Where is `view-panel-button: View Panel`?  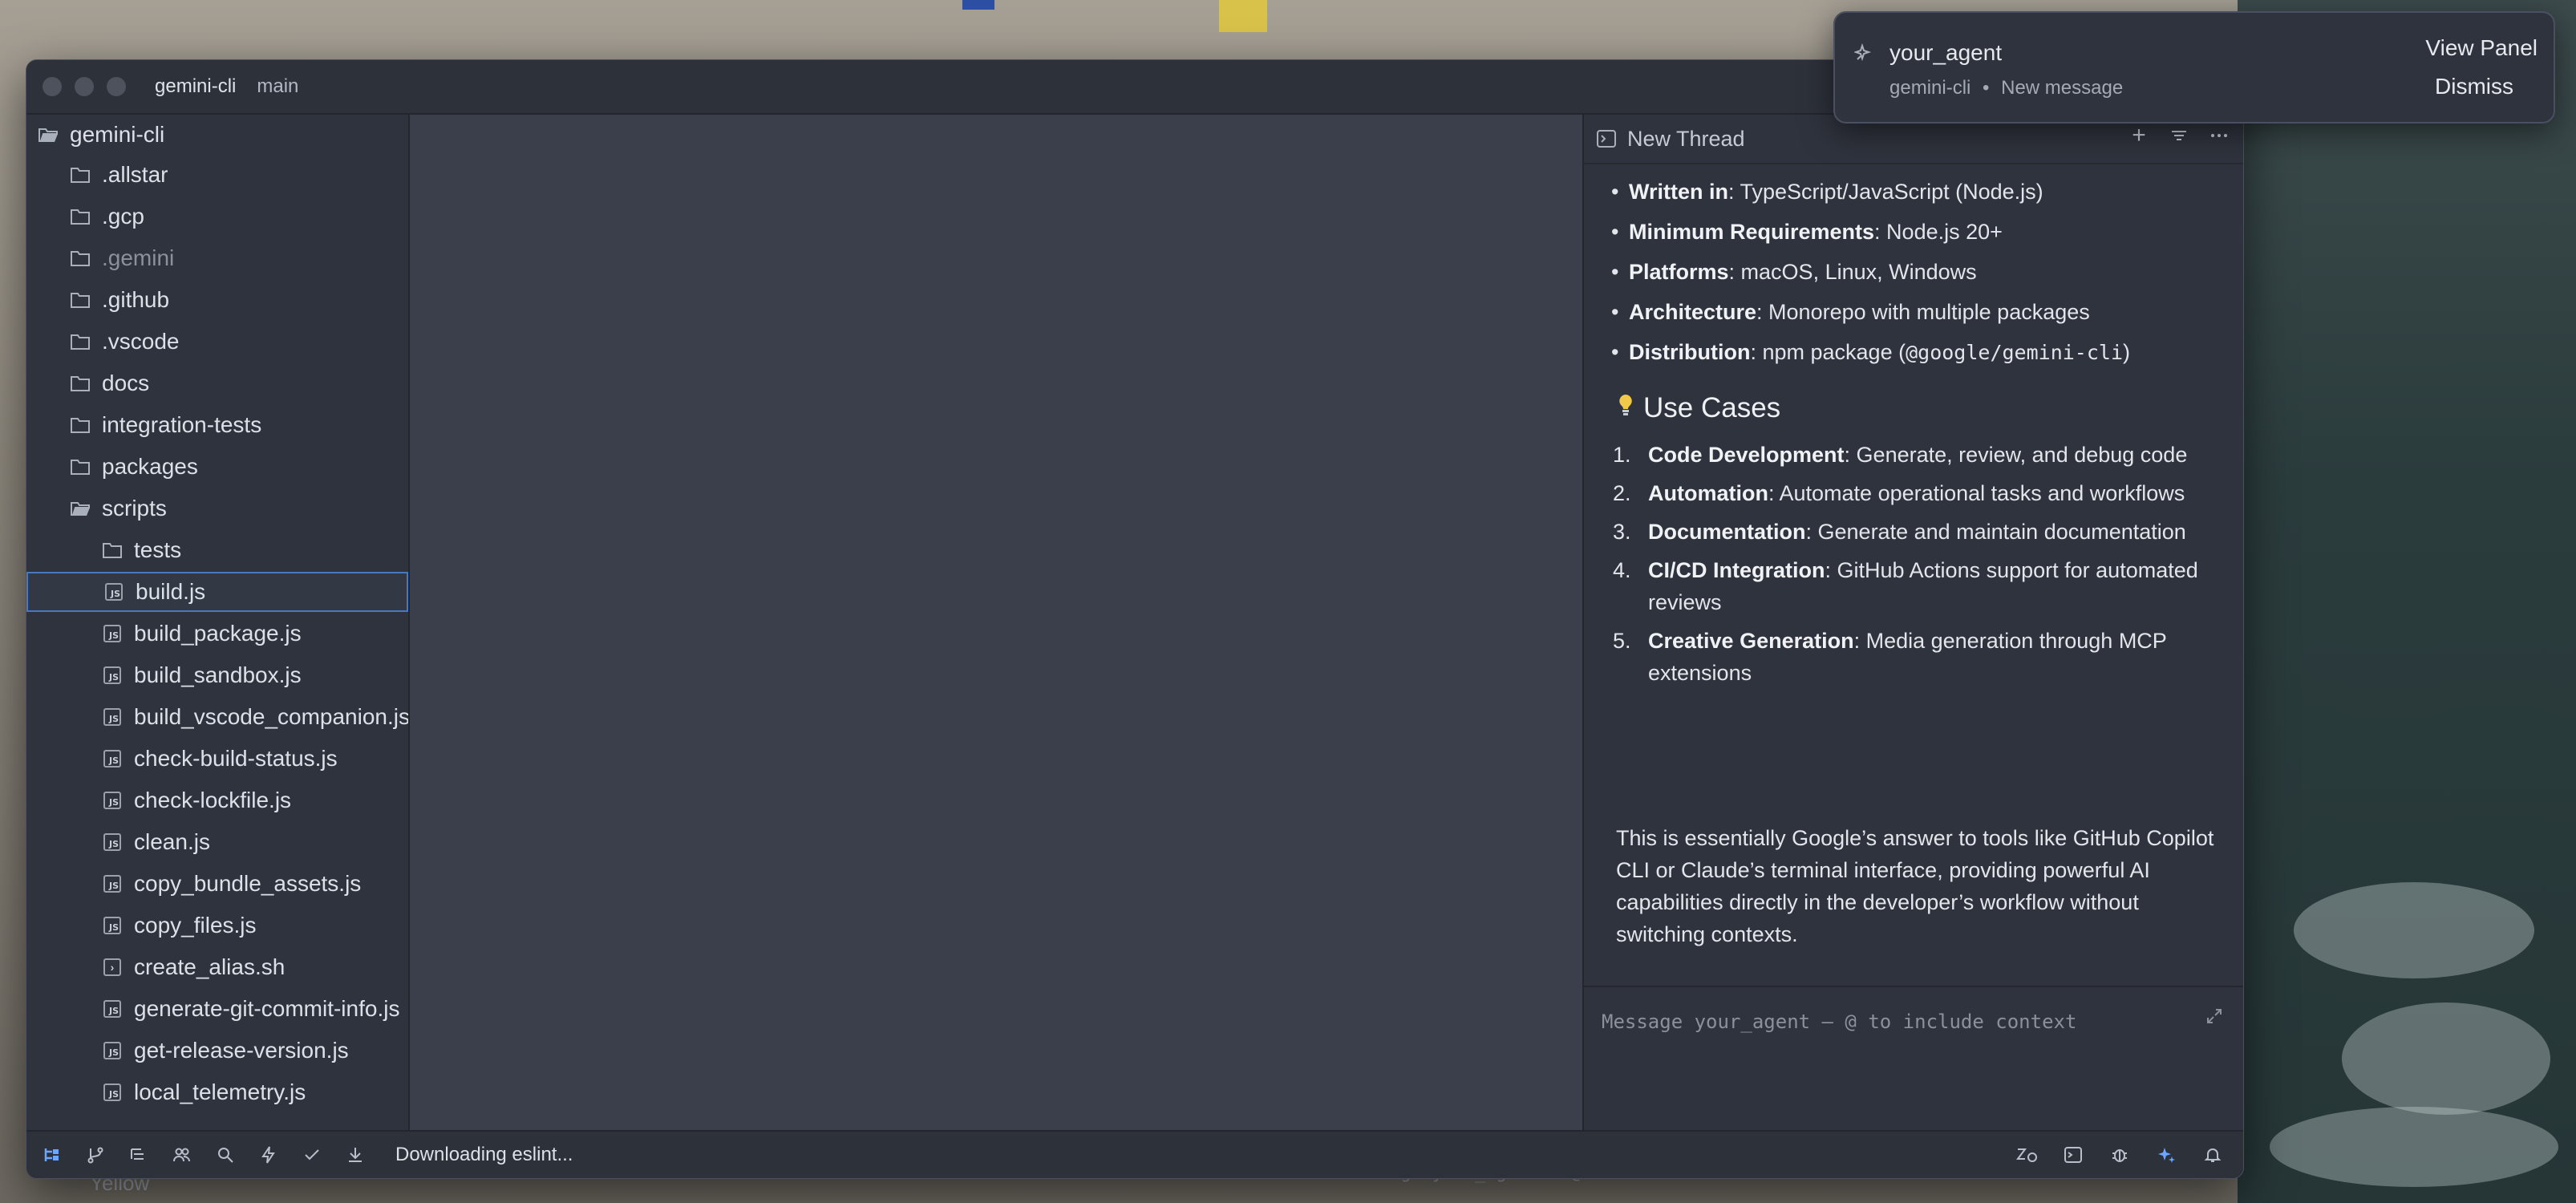
view-panel-button: View Panel is located at coordinates (2481, 48).